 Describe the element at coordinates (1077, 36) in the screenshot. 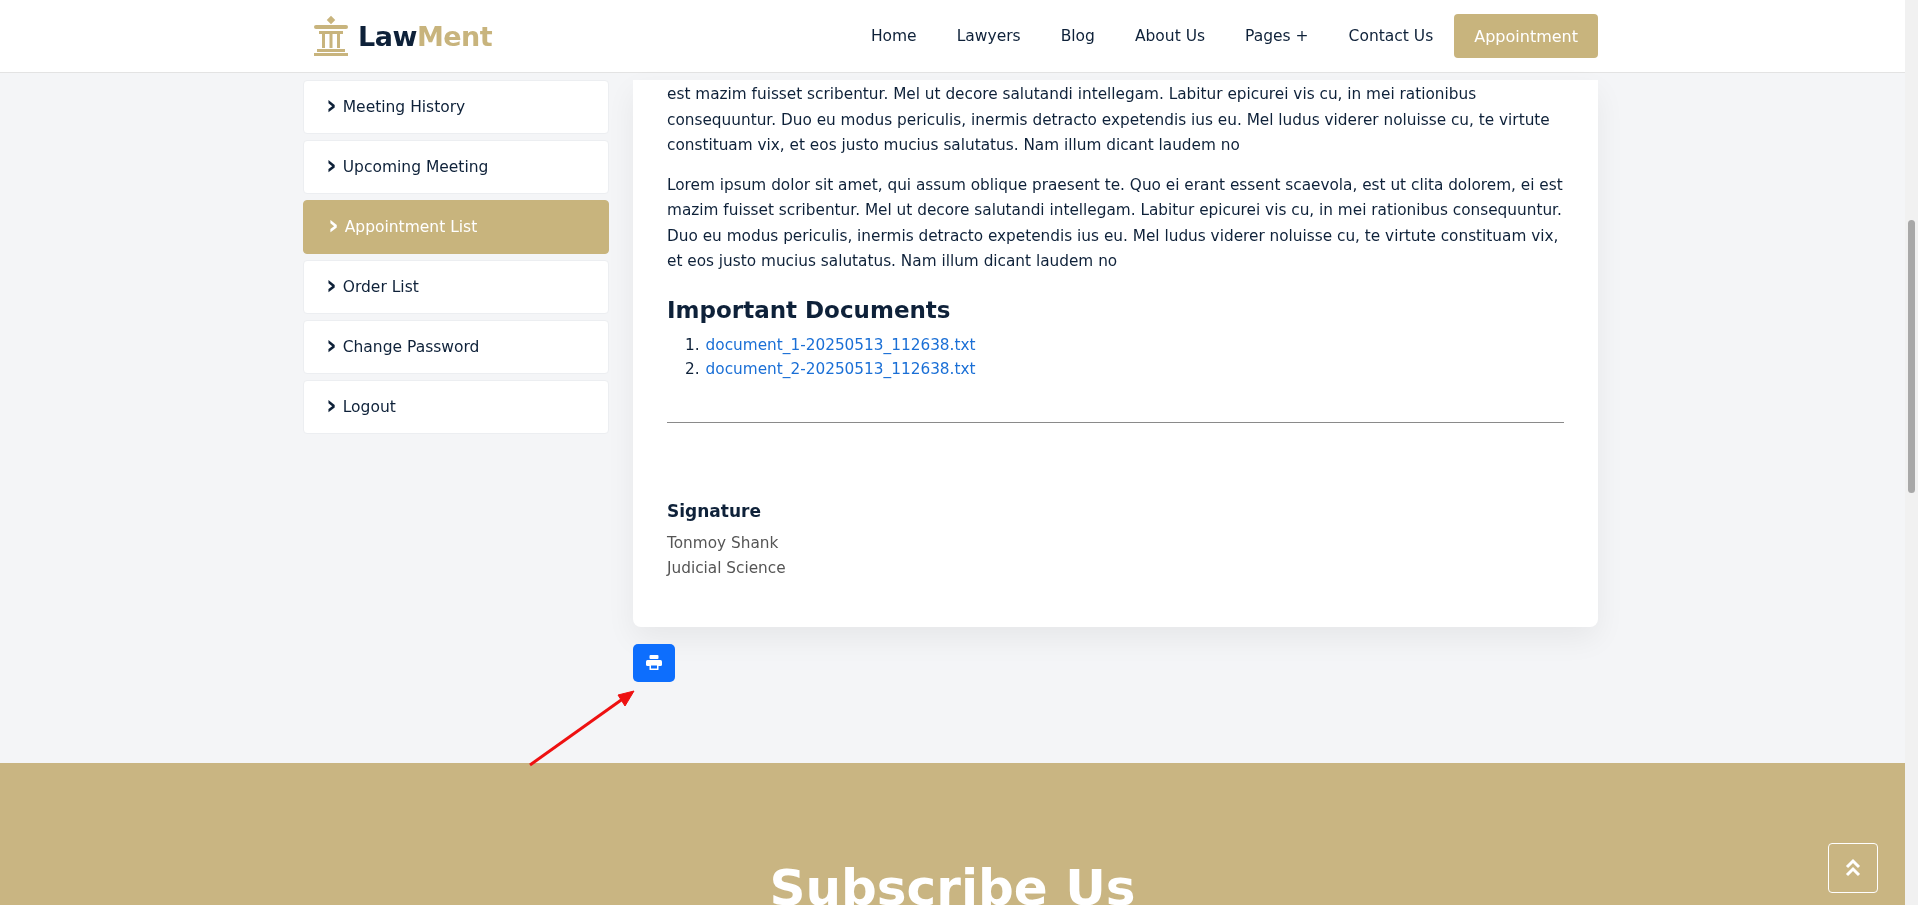

I see `nav-link: Blog` at that location.